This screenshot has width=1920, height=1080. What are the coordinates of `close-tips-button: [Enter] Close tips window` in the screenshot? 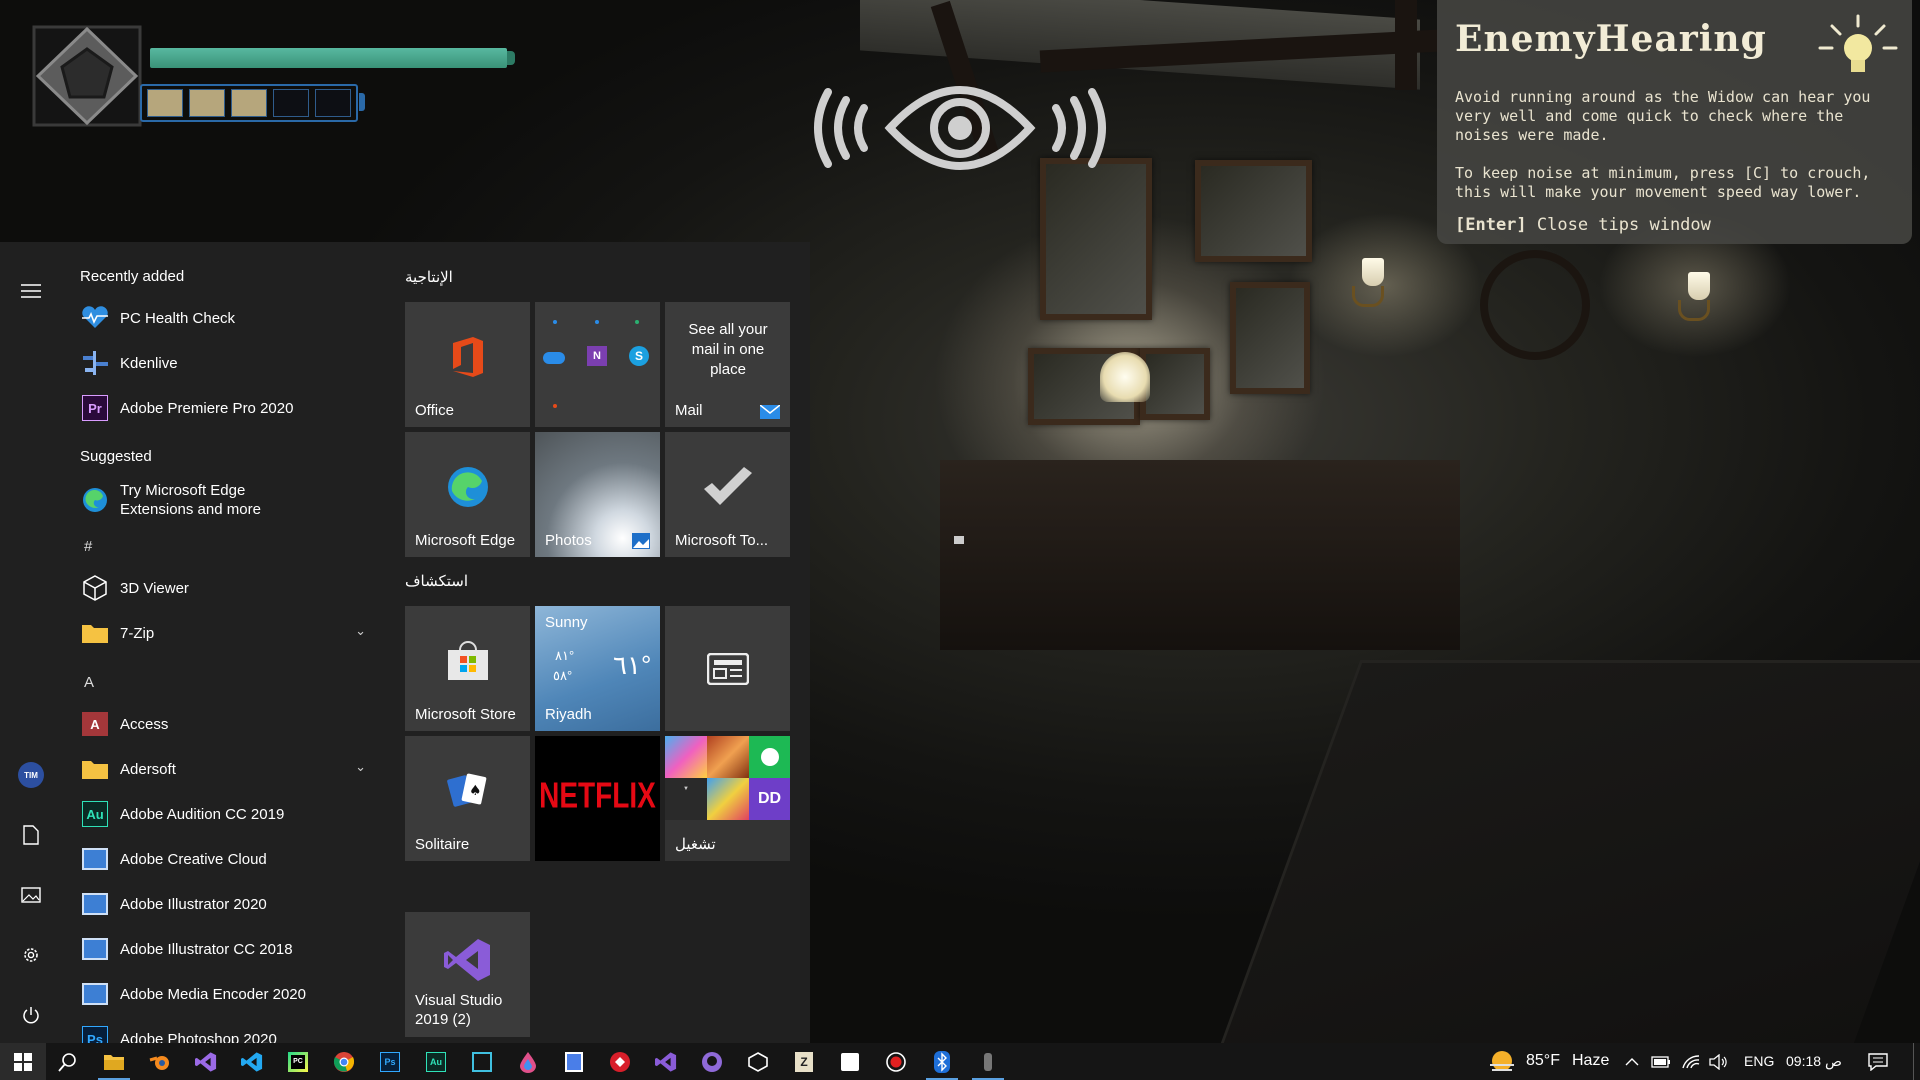 It's located at (1583, 225).